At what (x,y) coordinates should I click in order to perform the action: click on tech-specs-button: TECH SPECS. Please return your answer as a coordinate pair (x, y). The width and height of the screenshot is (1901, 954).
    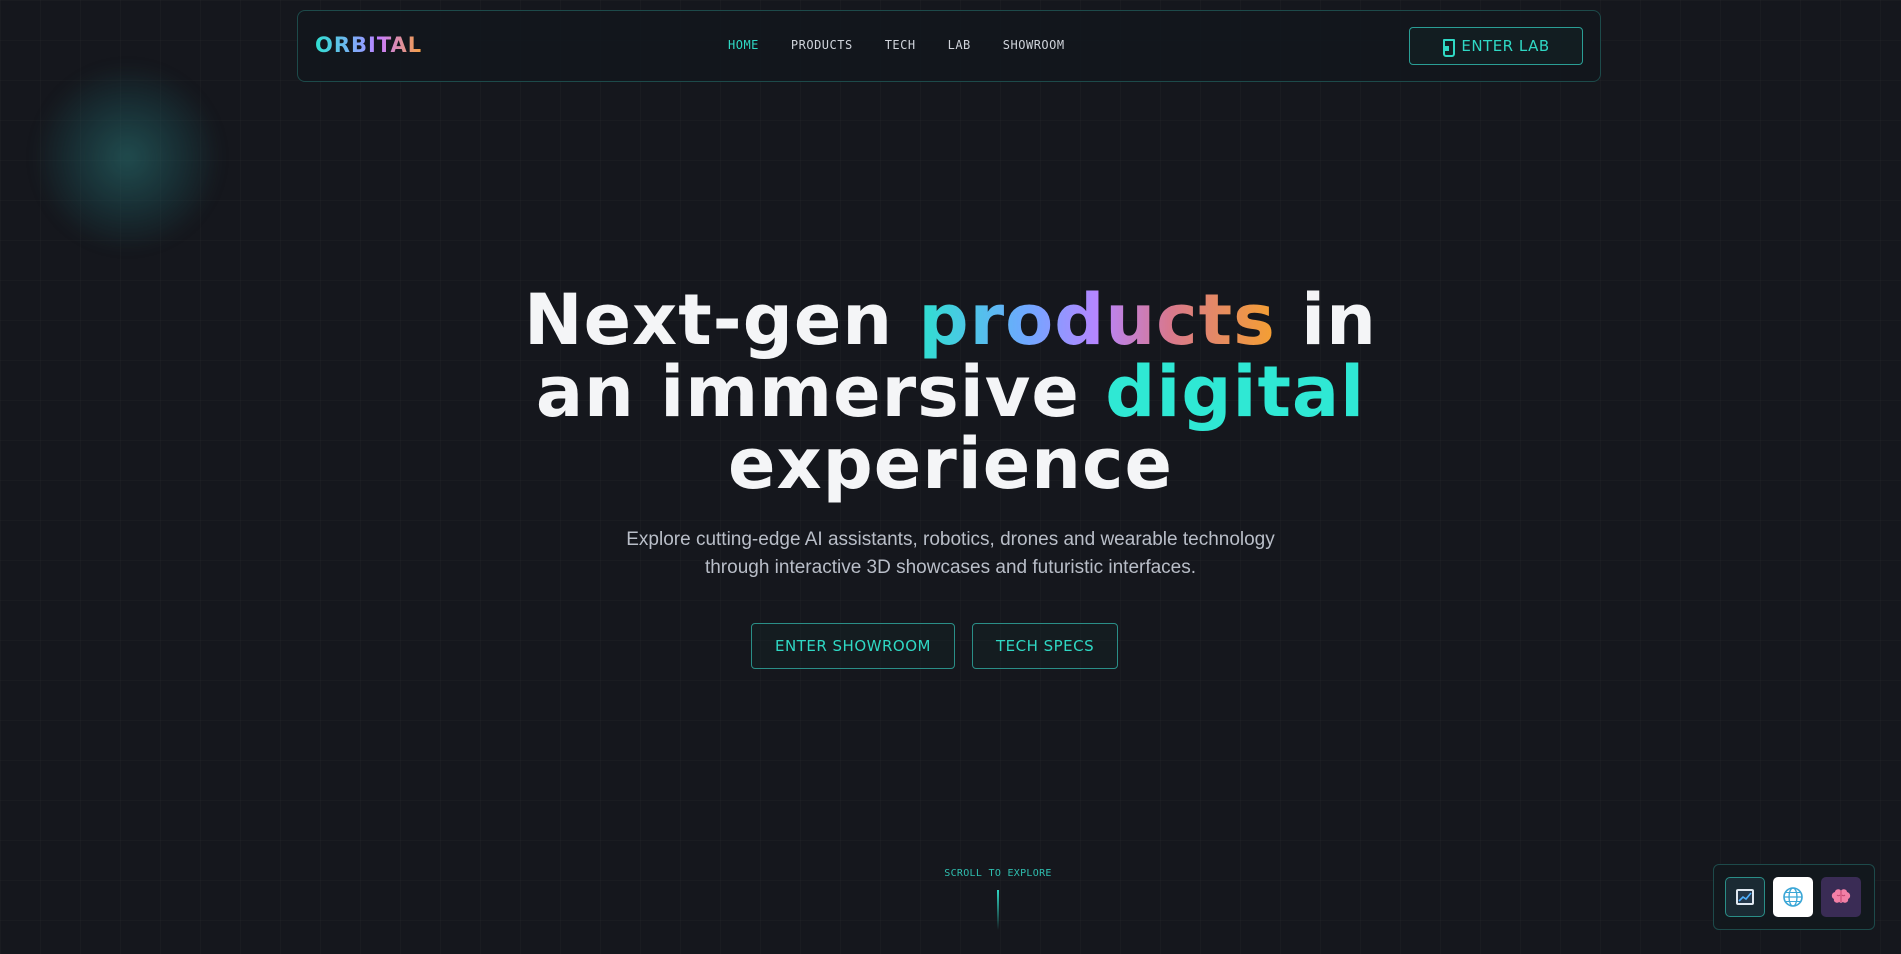
    Looking at the image, I should click on (1045, 646).